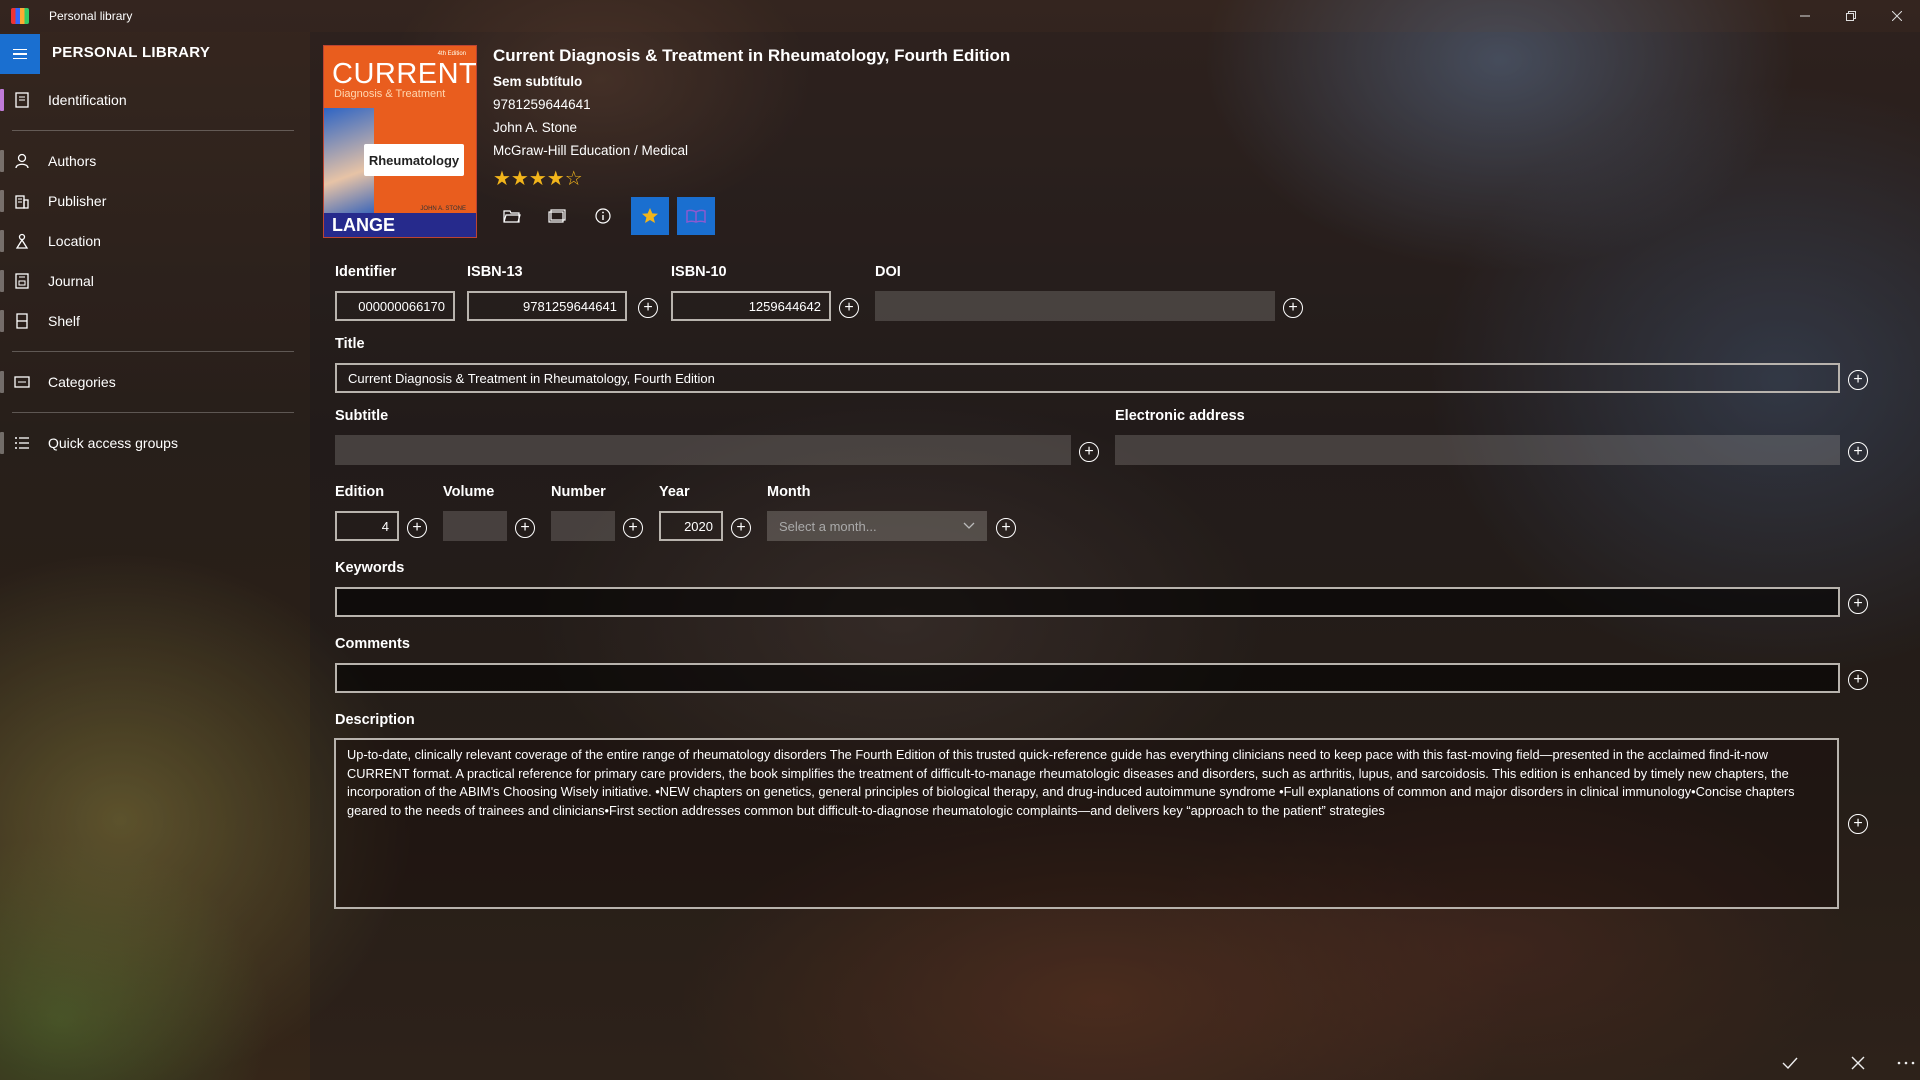  I want to click on subtitle-label: Subtitle, so click(362, 416).